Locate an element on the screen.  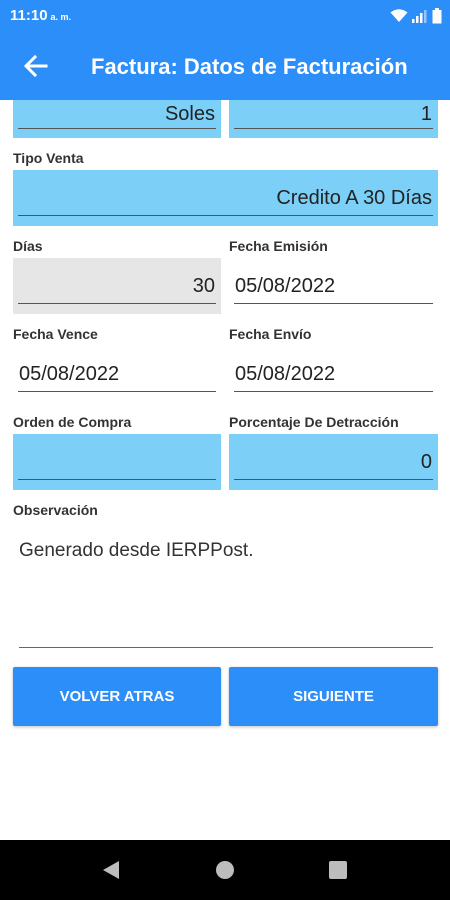
signal-icon is located at coordinates (419, 16).